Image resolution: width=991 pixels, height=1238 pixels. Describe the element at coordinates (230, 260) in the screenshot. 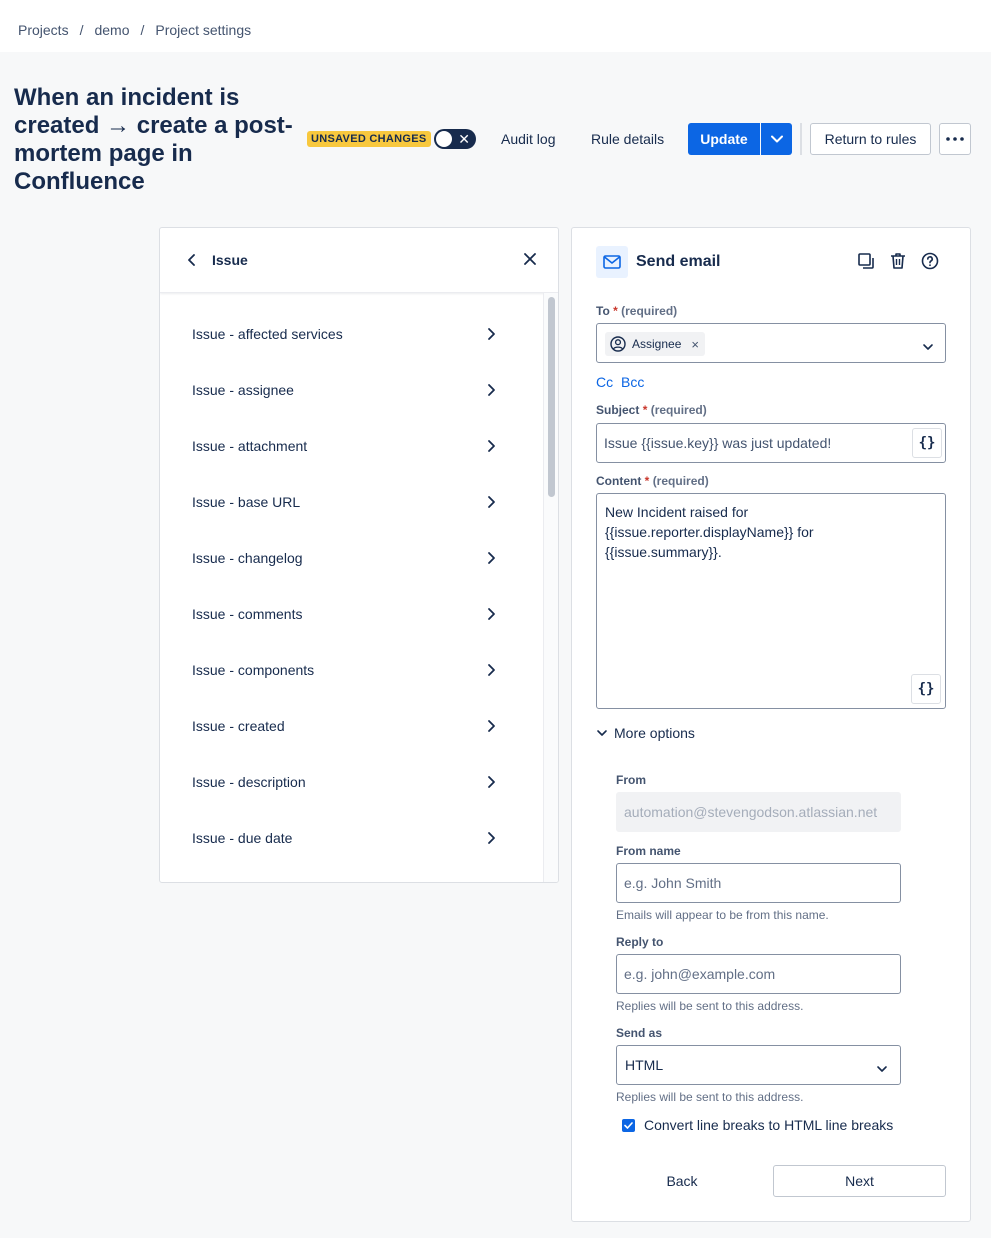

I see `smart-value-panel-title: Issue` at that location.